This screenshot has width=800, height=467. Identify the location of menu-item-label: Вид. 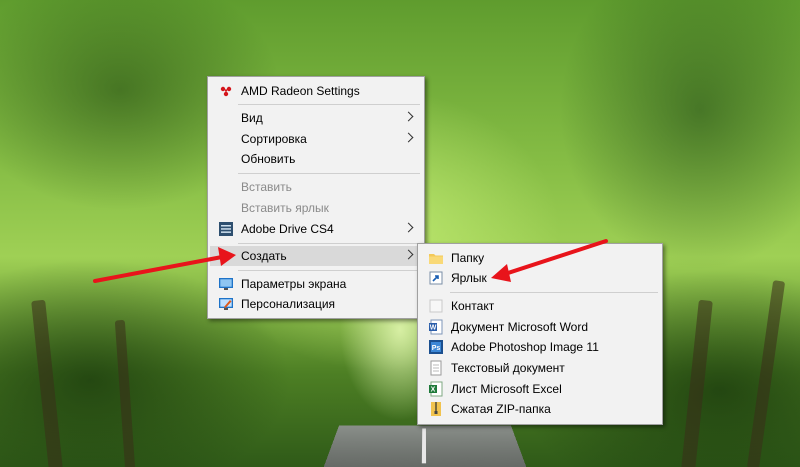
(252, 118).